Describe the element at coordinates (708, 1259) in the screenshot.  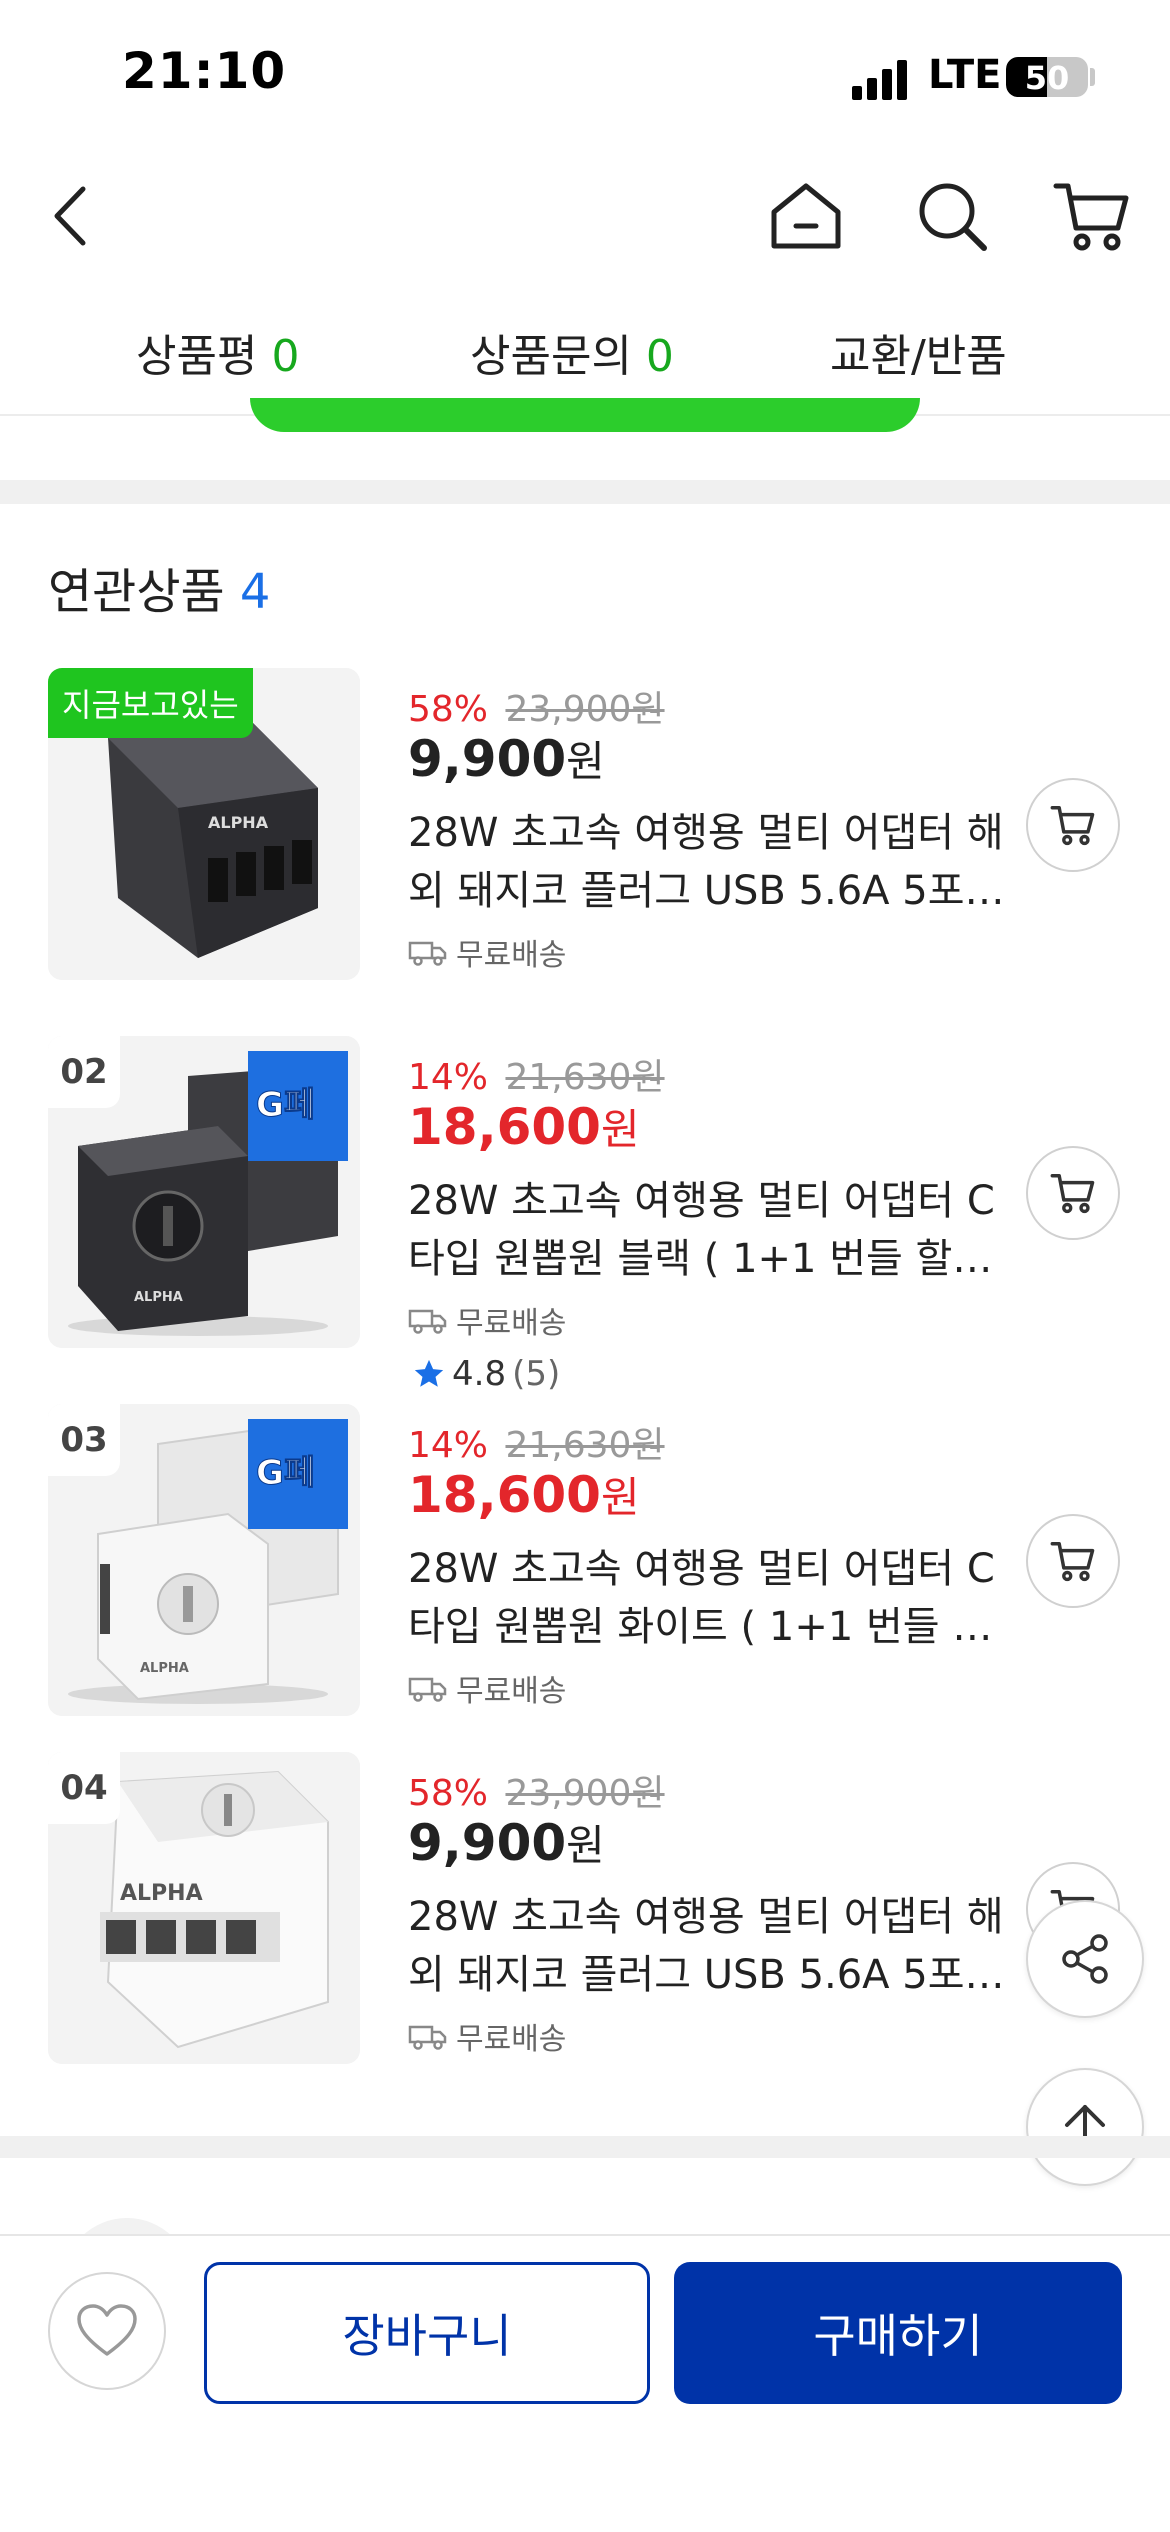
I see `product-title-line: 타입 원뽑원 블랙 ( 1+1 번들 할인 )` at that location.